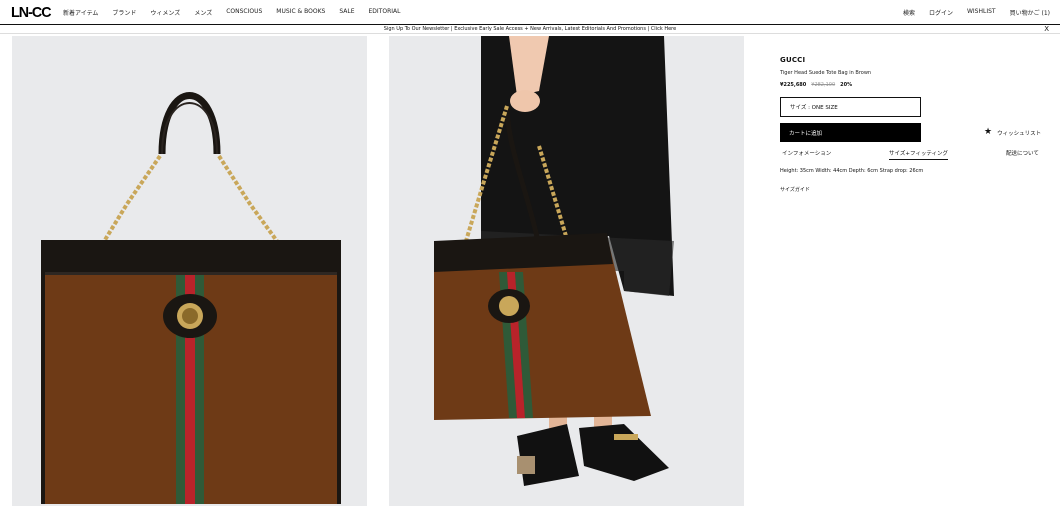  Describe the element at coordinates (1030, 12) in the screenshot. I see `cart-link: 買い物かご (1)` at that location.